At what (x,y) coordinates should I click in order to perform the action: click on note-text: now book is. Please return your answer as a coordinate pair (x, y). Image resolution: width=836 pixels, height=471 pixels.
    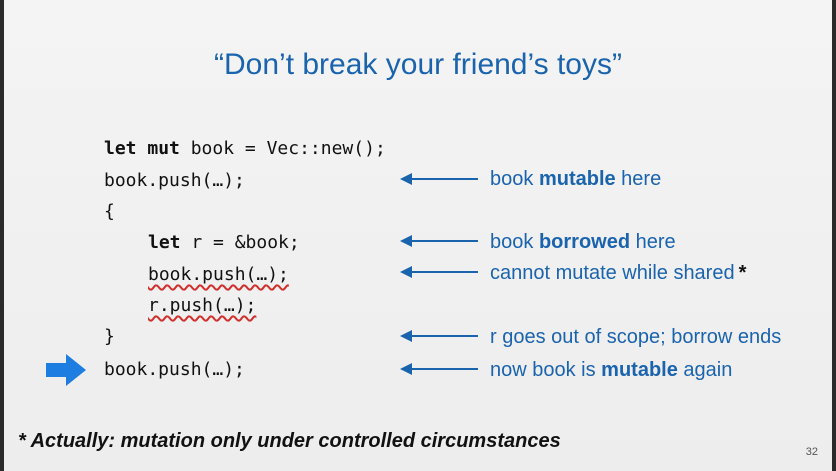
    Looking at the image, I should click on (546, 370).